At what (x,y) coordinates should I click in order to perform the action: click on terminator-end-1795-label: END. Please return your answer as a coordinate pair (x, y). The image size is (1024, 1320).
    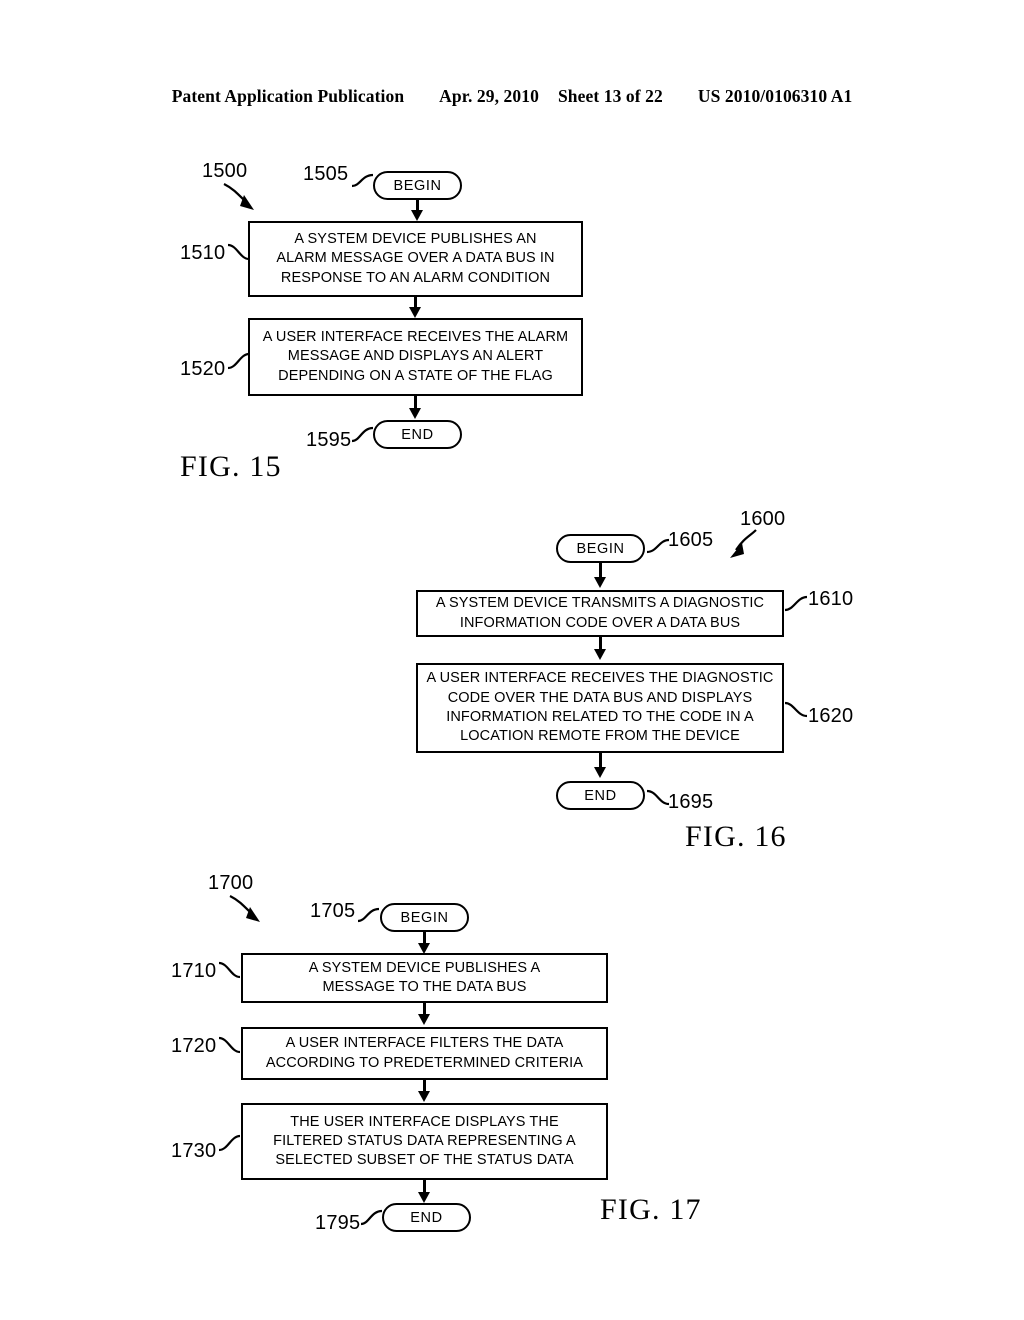
    Looking at the image, I should click on (426, 1217).